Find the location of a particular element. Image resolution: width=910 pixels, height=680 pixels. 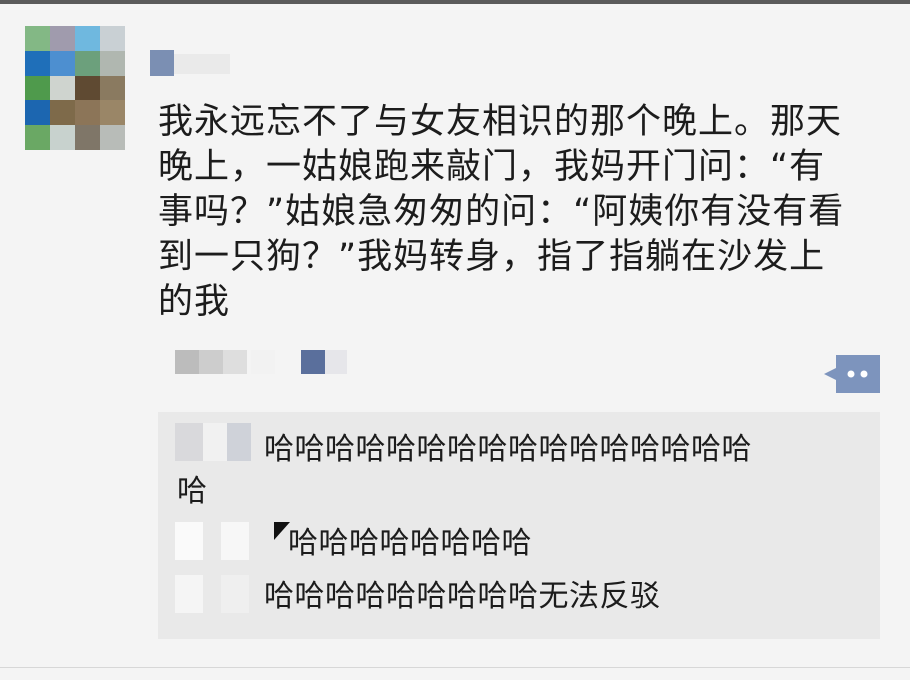

comment-text: 哈哈哈哈哈哈哈哈 is located at coordinates (410, 543).